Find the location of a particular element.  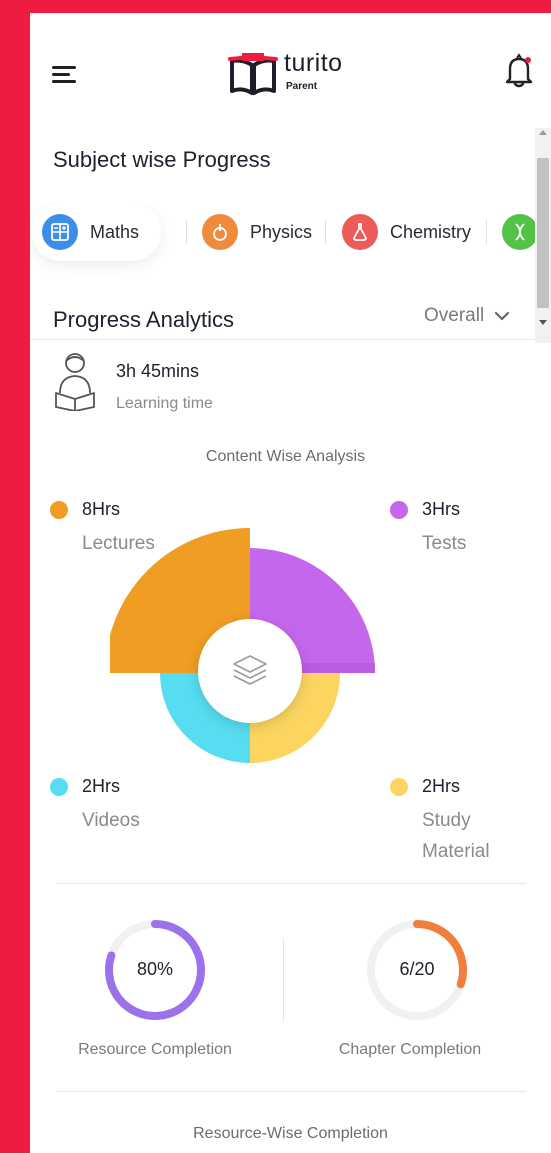

learning-time-label: Learning time is located at coordinates (164, 403).